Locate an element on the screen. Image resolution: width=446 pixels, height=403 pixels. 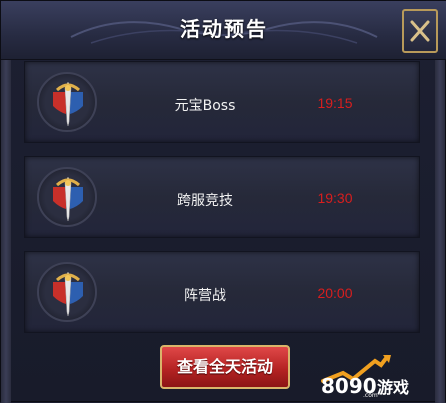
brand-watermark-logo: 8090 游戏 .com is located at coordinates (365, 376).